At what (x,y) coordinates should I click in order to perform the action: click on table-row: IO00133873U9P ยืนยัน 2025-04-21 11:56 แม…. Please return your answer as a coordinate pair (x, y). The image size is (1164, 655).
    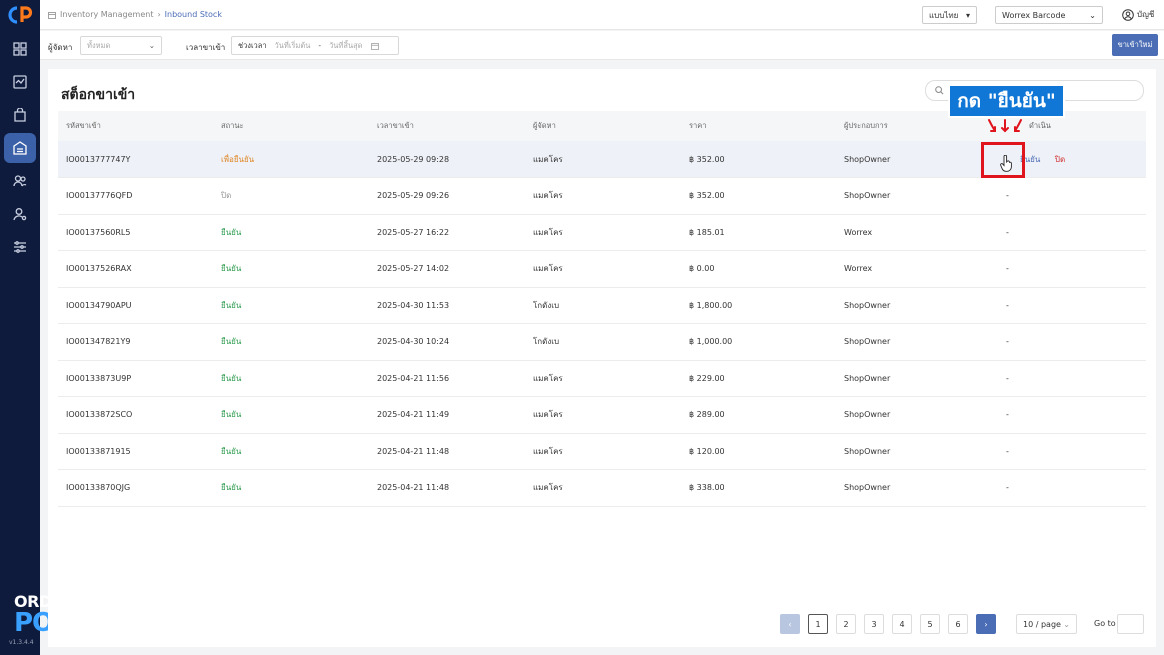
    Looking at the image, I should click on (602, 378).